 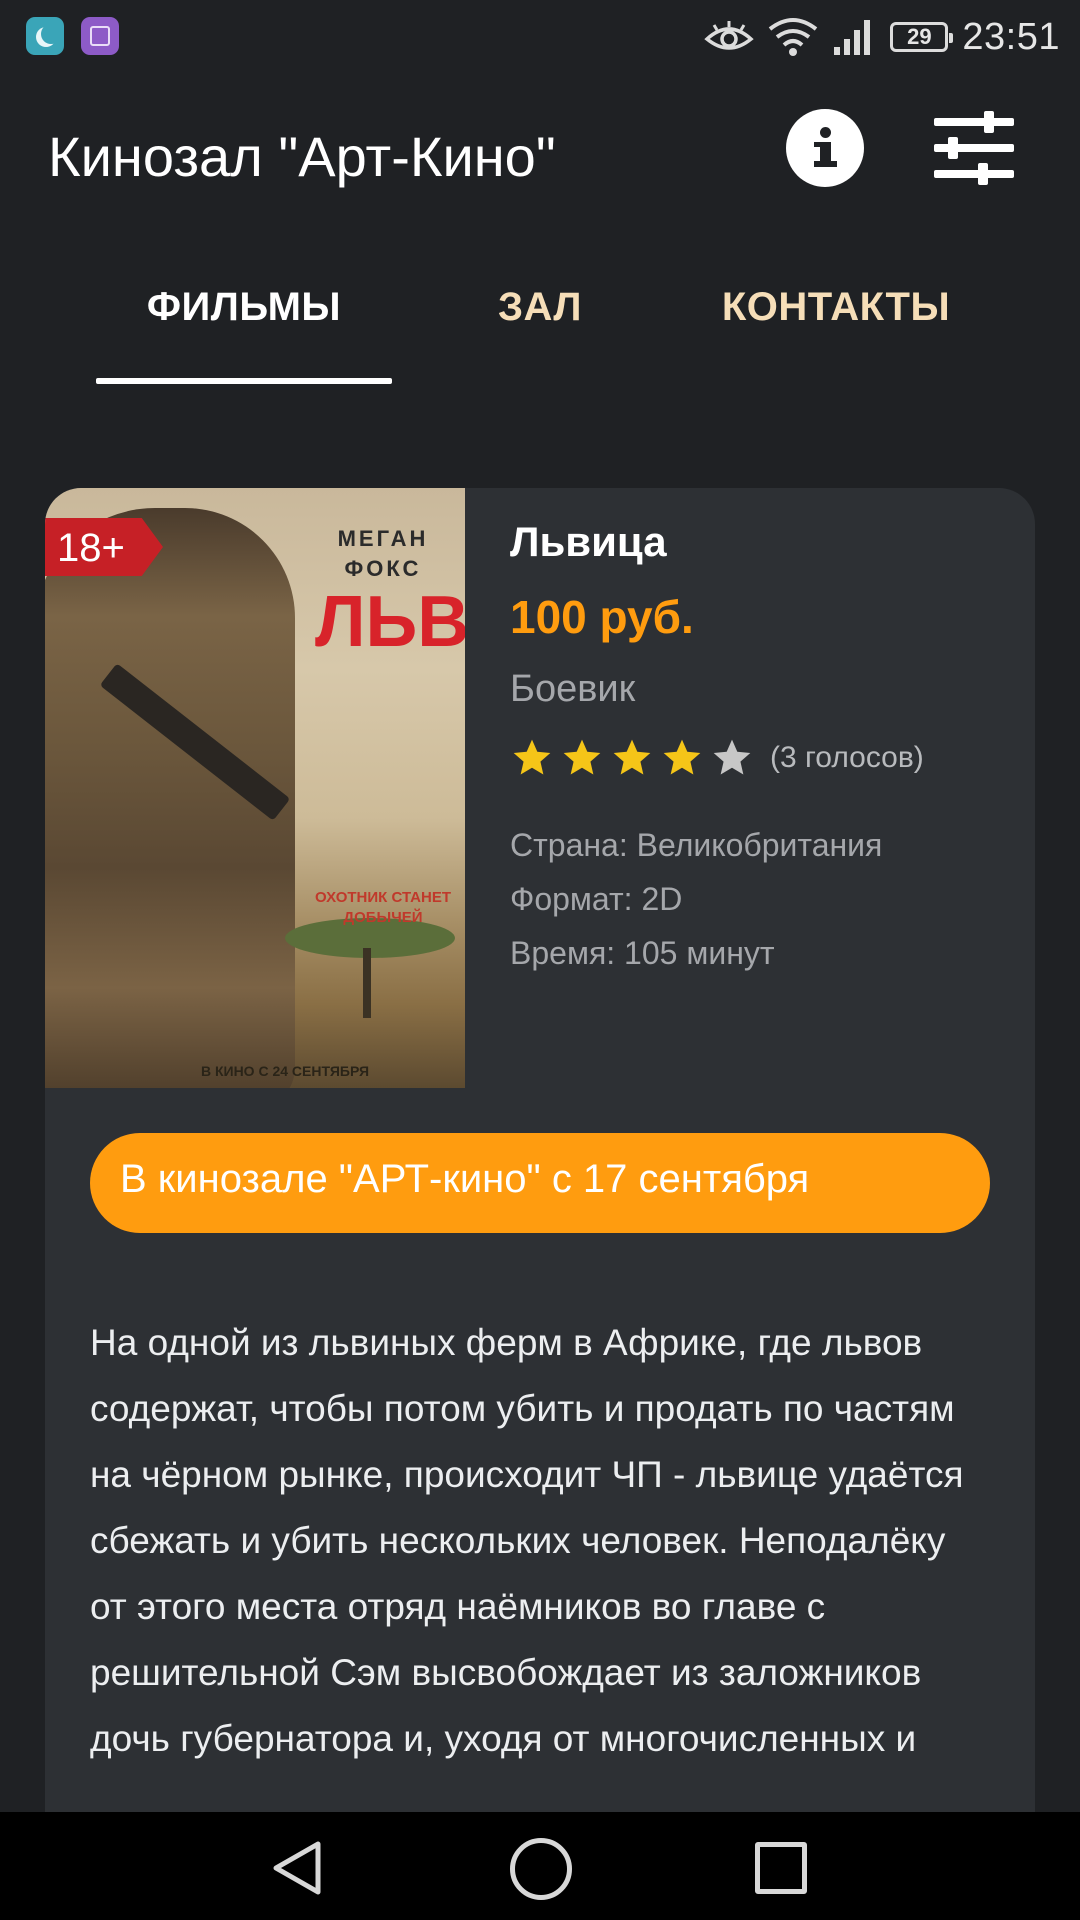 I want to click on eye-icon, so click(x=729, y=35).